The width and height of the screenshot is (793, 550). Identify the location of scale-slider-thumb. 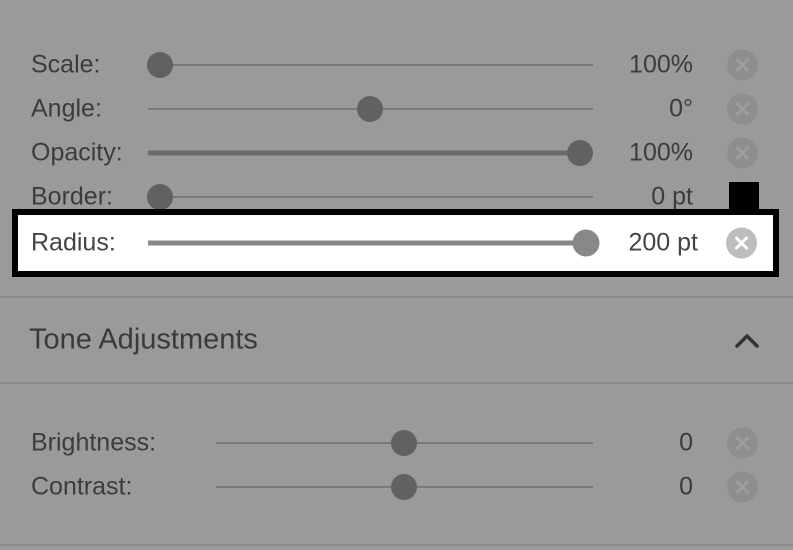
(160, 65).